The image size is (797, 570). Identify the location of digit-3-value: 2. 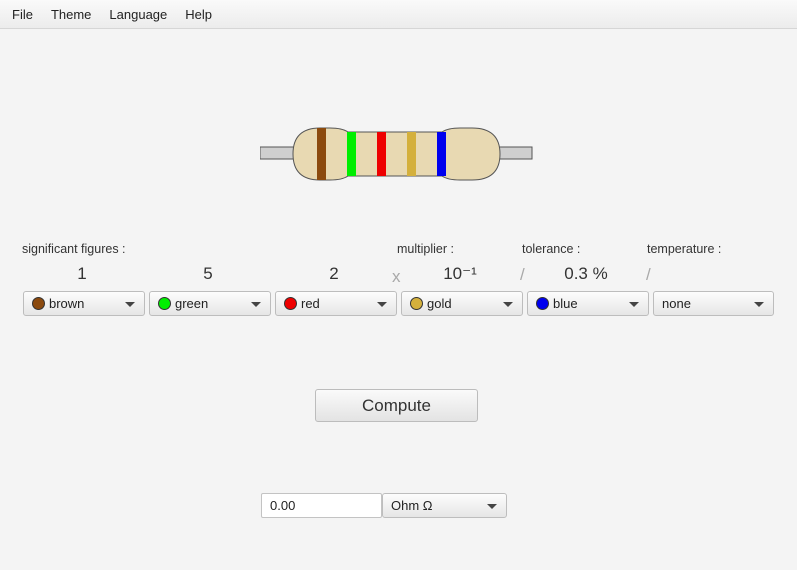
(334, 273).